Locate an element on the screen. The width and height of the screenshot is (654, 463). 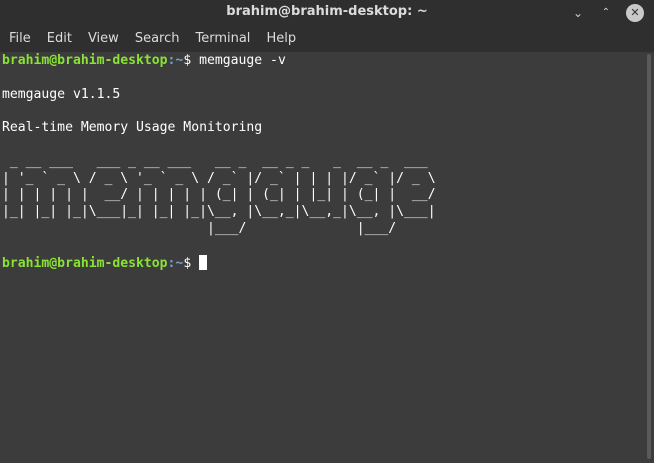
menu-help: Help is located at coordinates (281, 39).